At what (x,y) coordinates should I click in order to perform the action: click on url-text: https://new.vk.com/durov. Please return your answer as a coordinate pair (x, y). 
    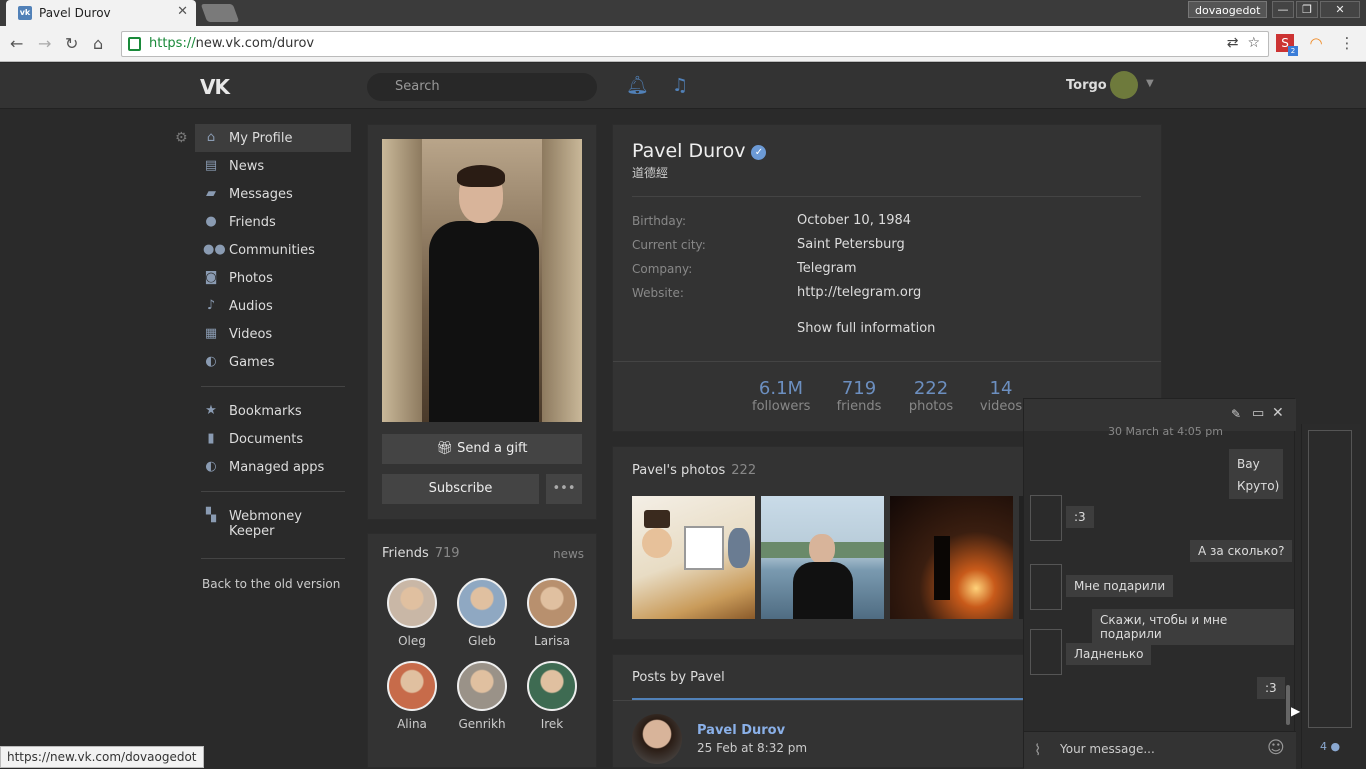
    Looking at the image, I should click on (231, 43).